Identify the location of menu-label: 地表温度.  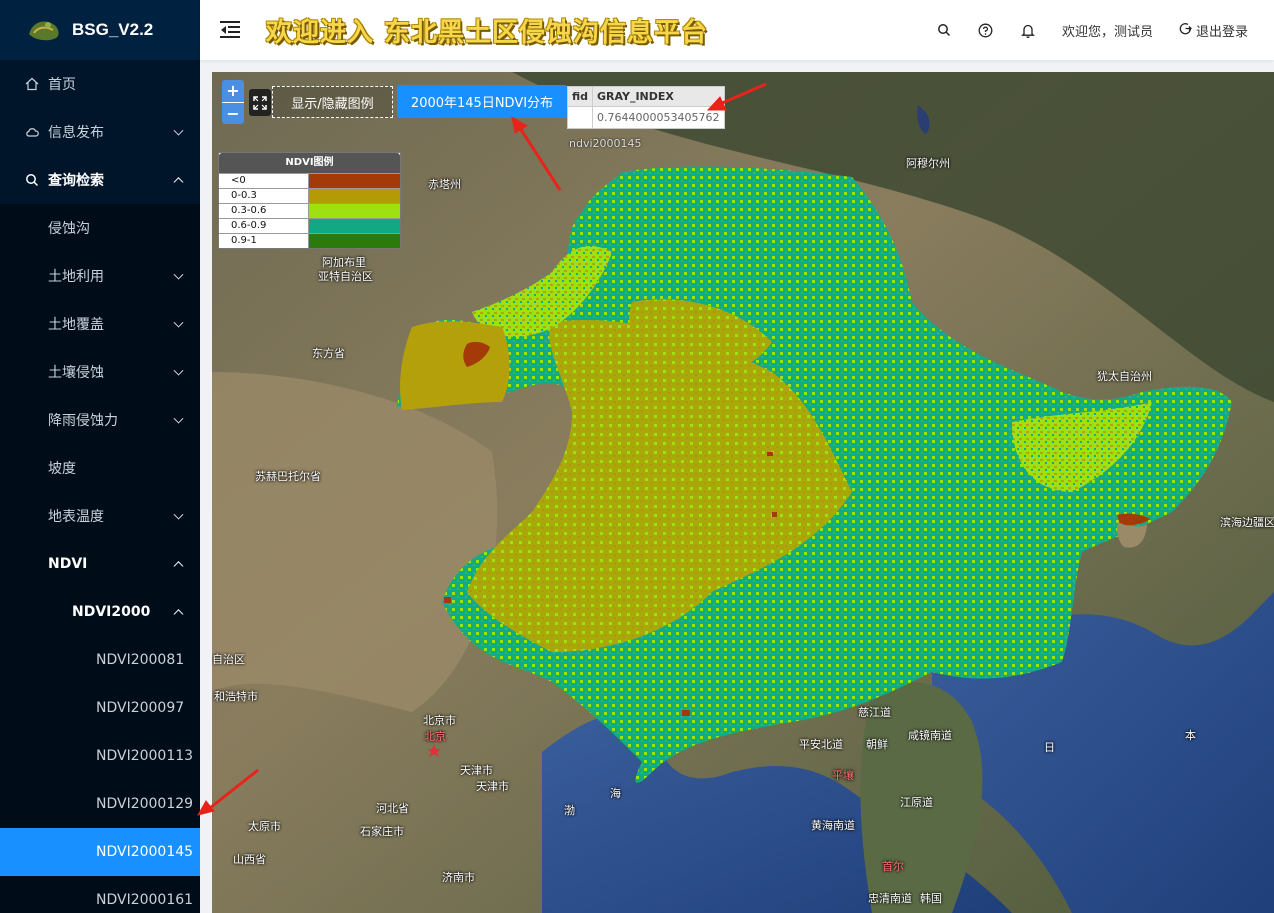
(76, 517).